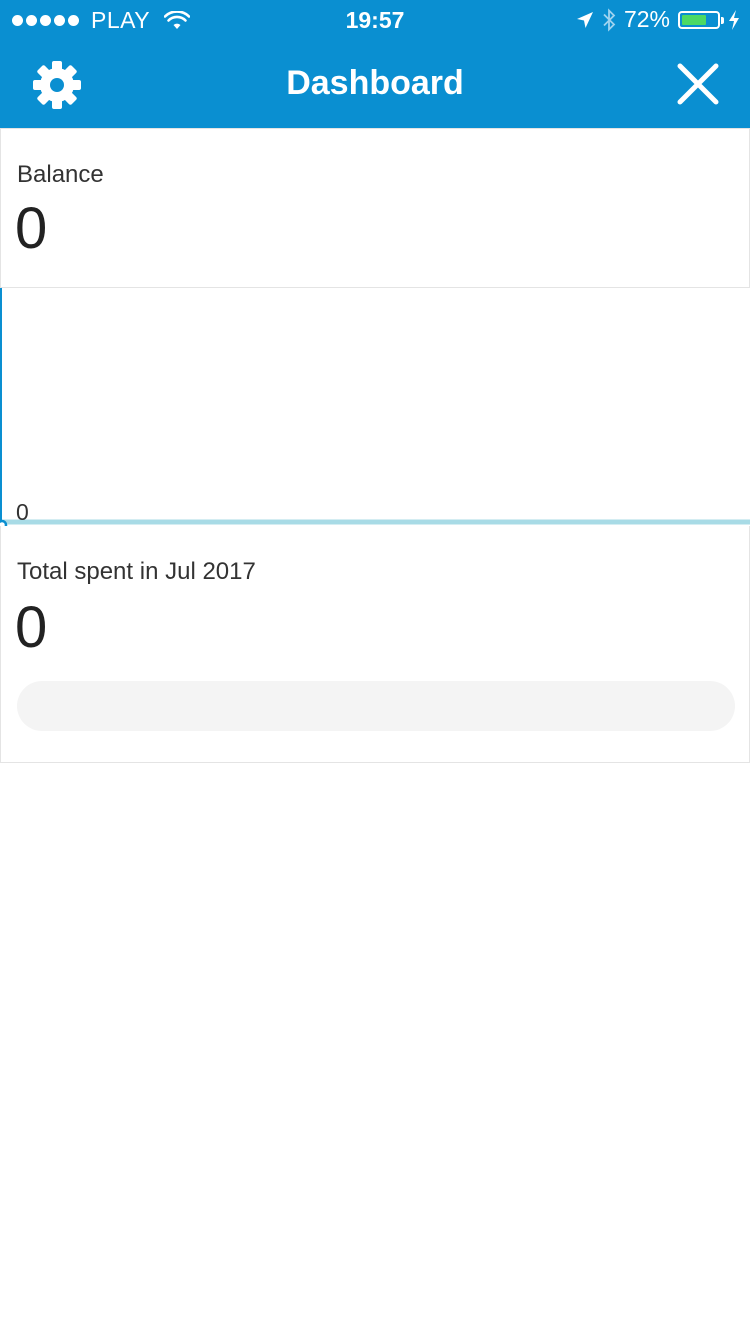  I want to click on page-title: Dashboard, so click(375, 83).